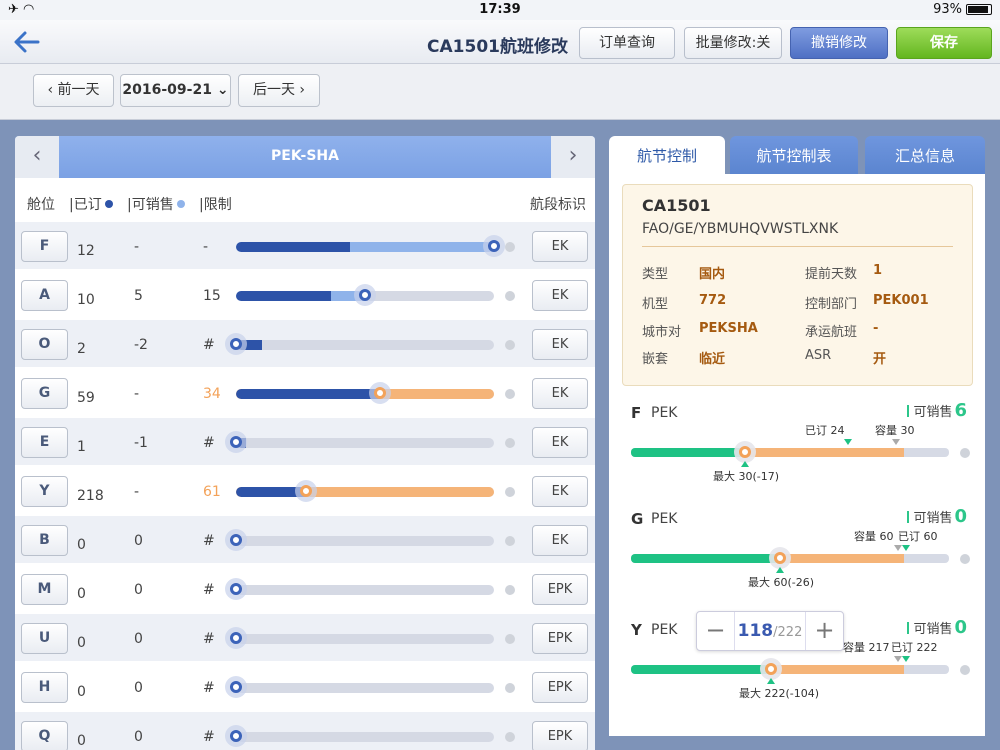 The image size is (1000, 750). What do you see at coordinates (627, 43) in the screenshot?
I see `order-query-button: 订单查询` at bounding box center [627, 43].